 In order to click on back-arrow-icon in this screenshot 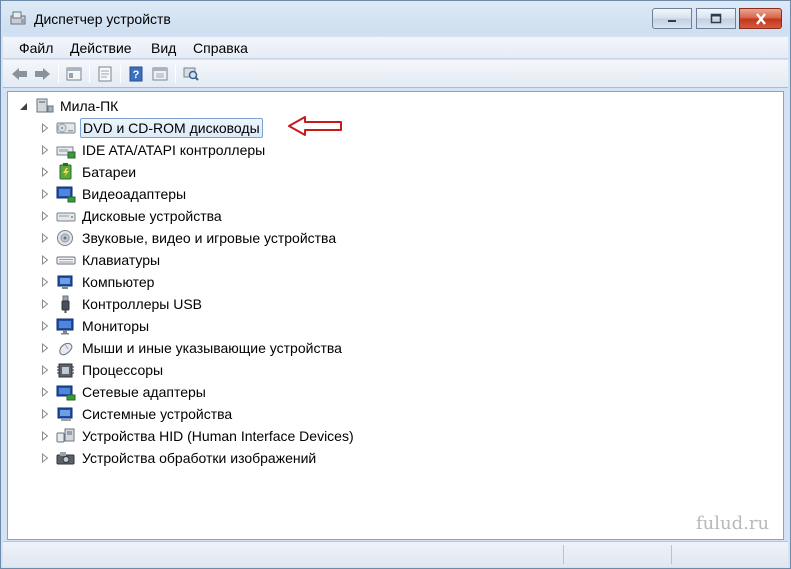, I will do `click(19, 74)`.